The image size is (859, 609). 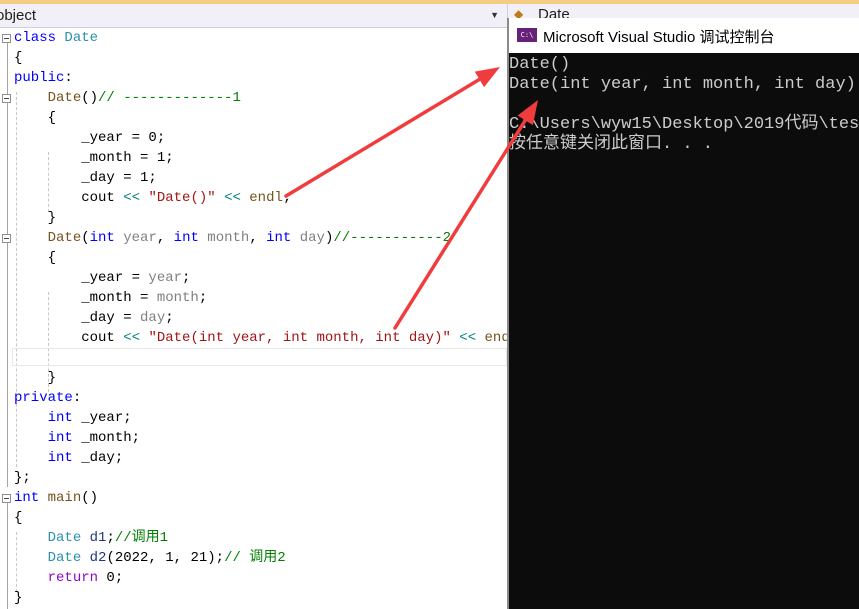 What do you see at coordinates (527, 35) in the screenshot?
I see `console-app-icon: C:\` at bounding box center [527, 35].